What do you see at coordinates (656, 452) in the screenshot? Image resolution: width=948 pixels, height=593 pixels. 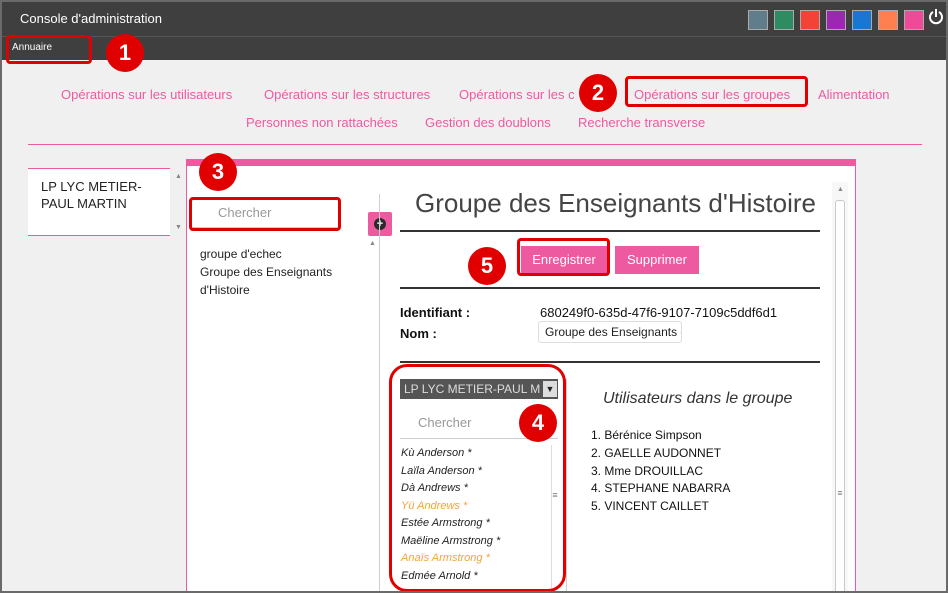 I see `member-item: 2. GAELLE AUDONNET` at bounding box center [656, 452].